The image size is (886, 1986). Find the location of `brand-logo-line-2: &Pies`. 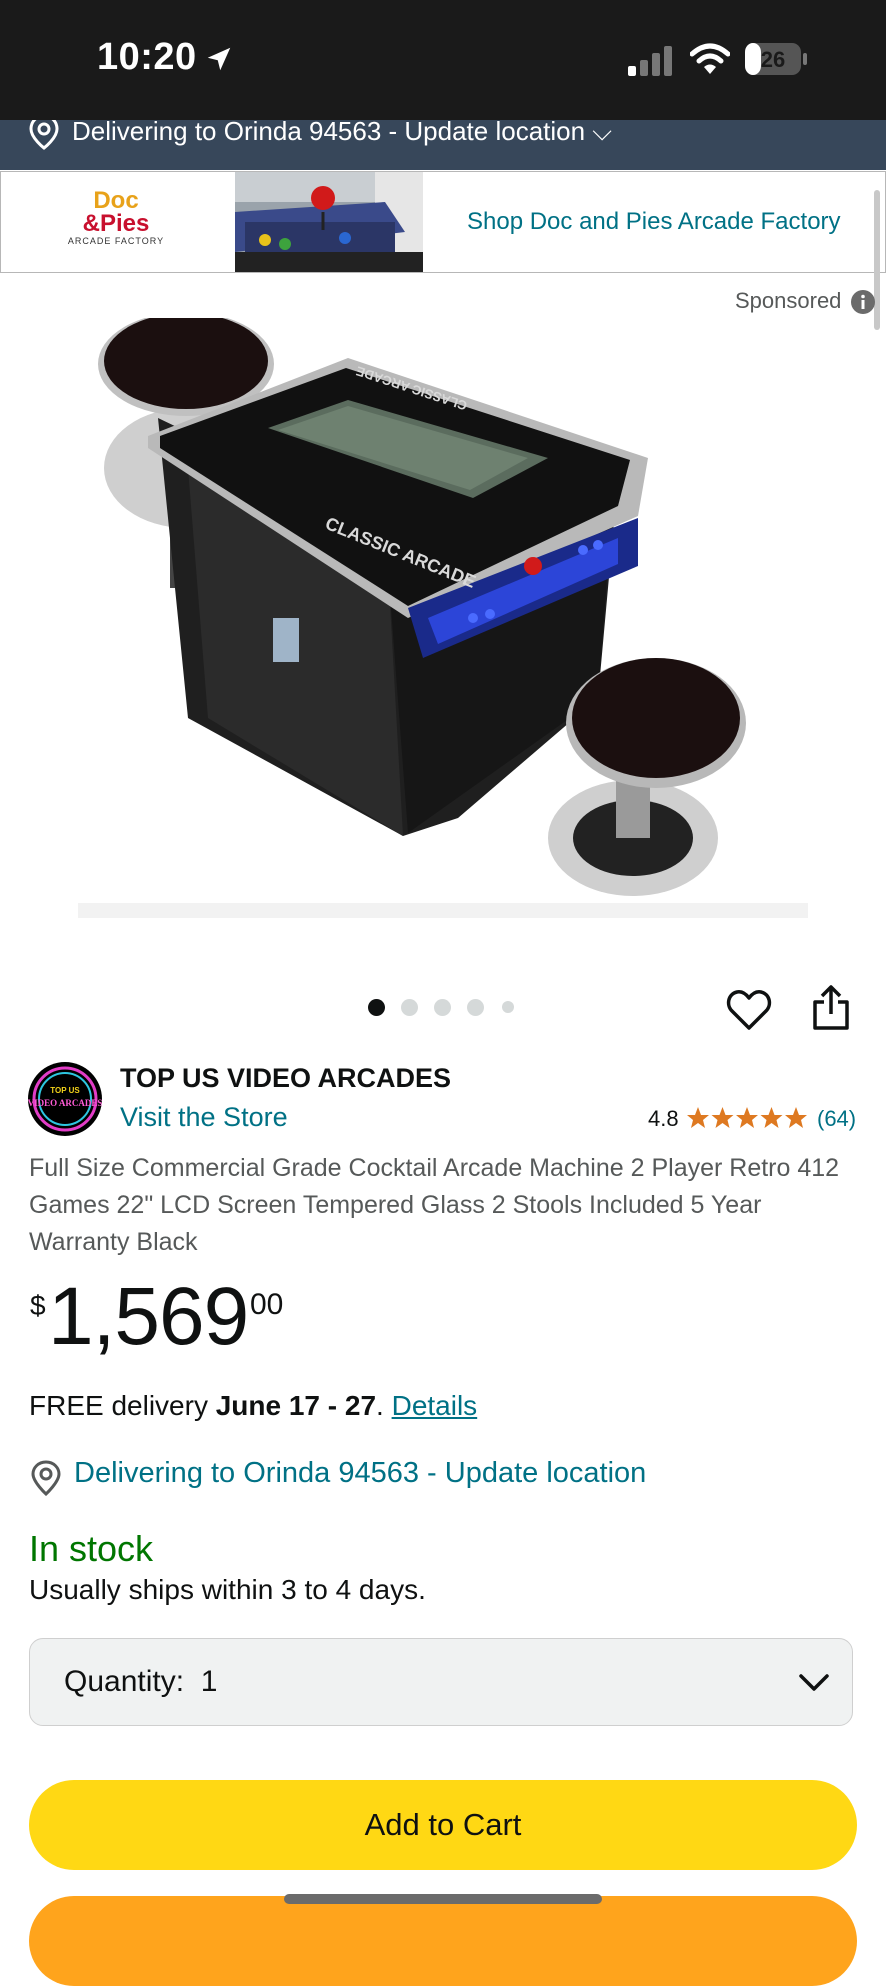

brand-logo-line-2: &Pies is located at coordinates (116, 223).